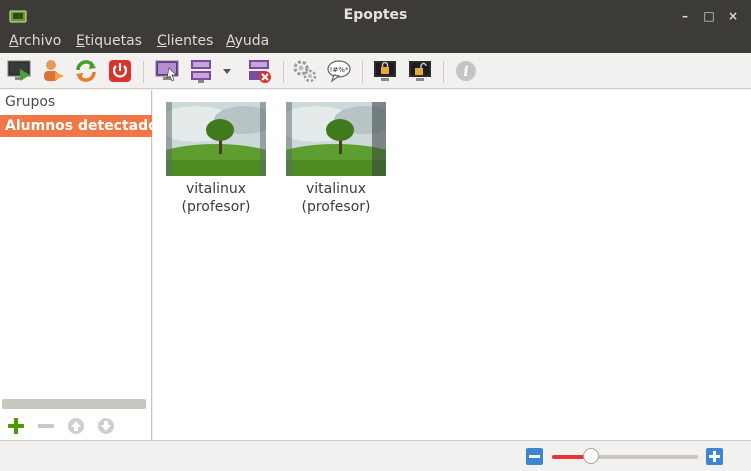 The width and height of the screenshot is (751, 471). What do you see at coordinates (19, 71) in the screenshot?
I see `monitor-play-icon` at bounding box center [19, 71].